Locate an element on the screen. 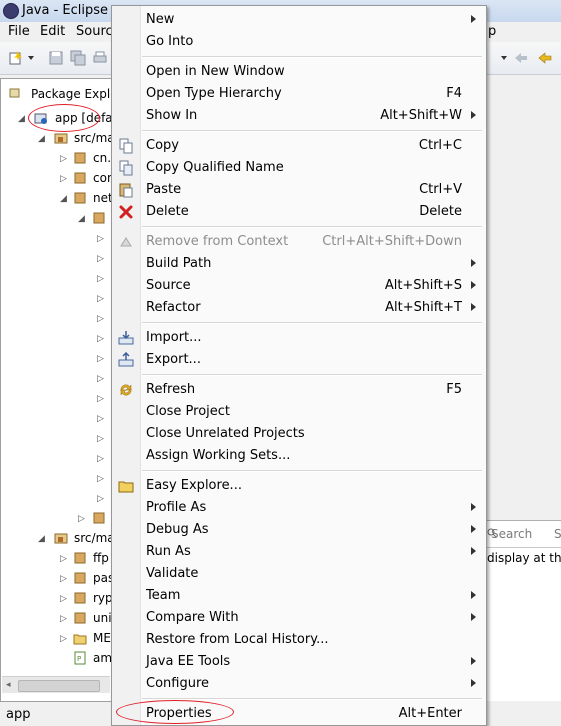  new-icon is located at coordinates (16, 58).